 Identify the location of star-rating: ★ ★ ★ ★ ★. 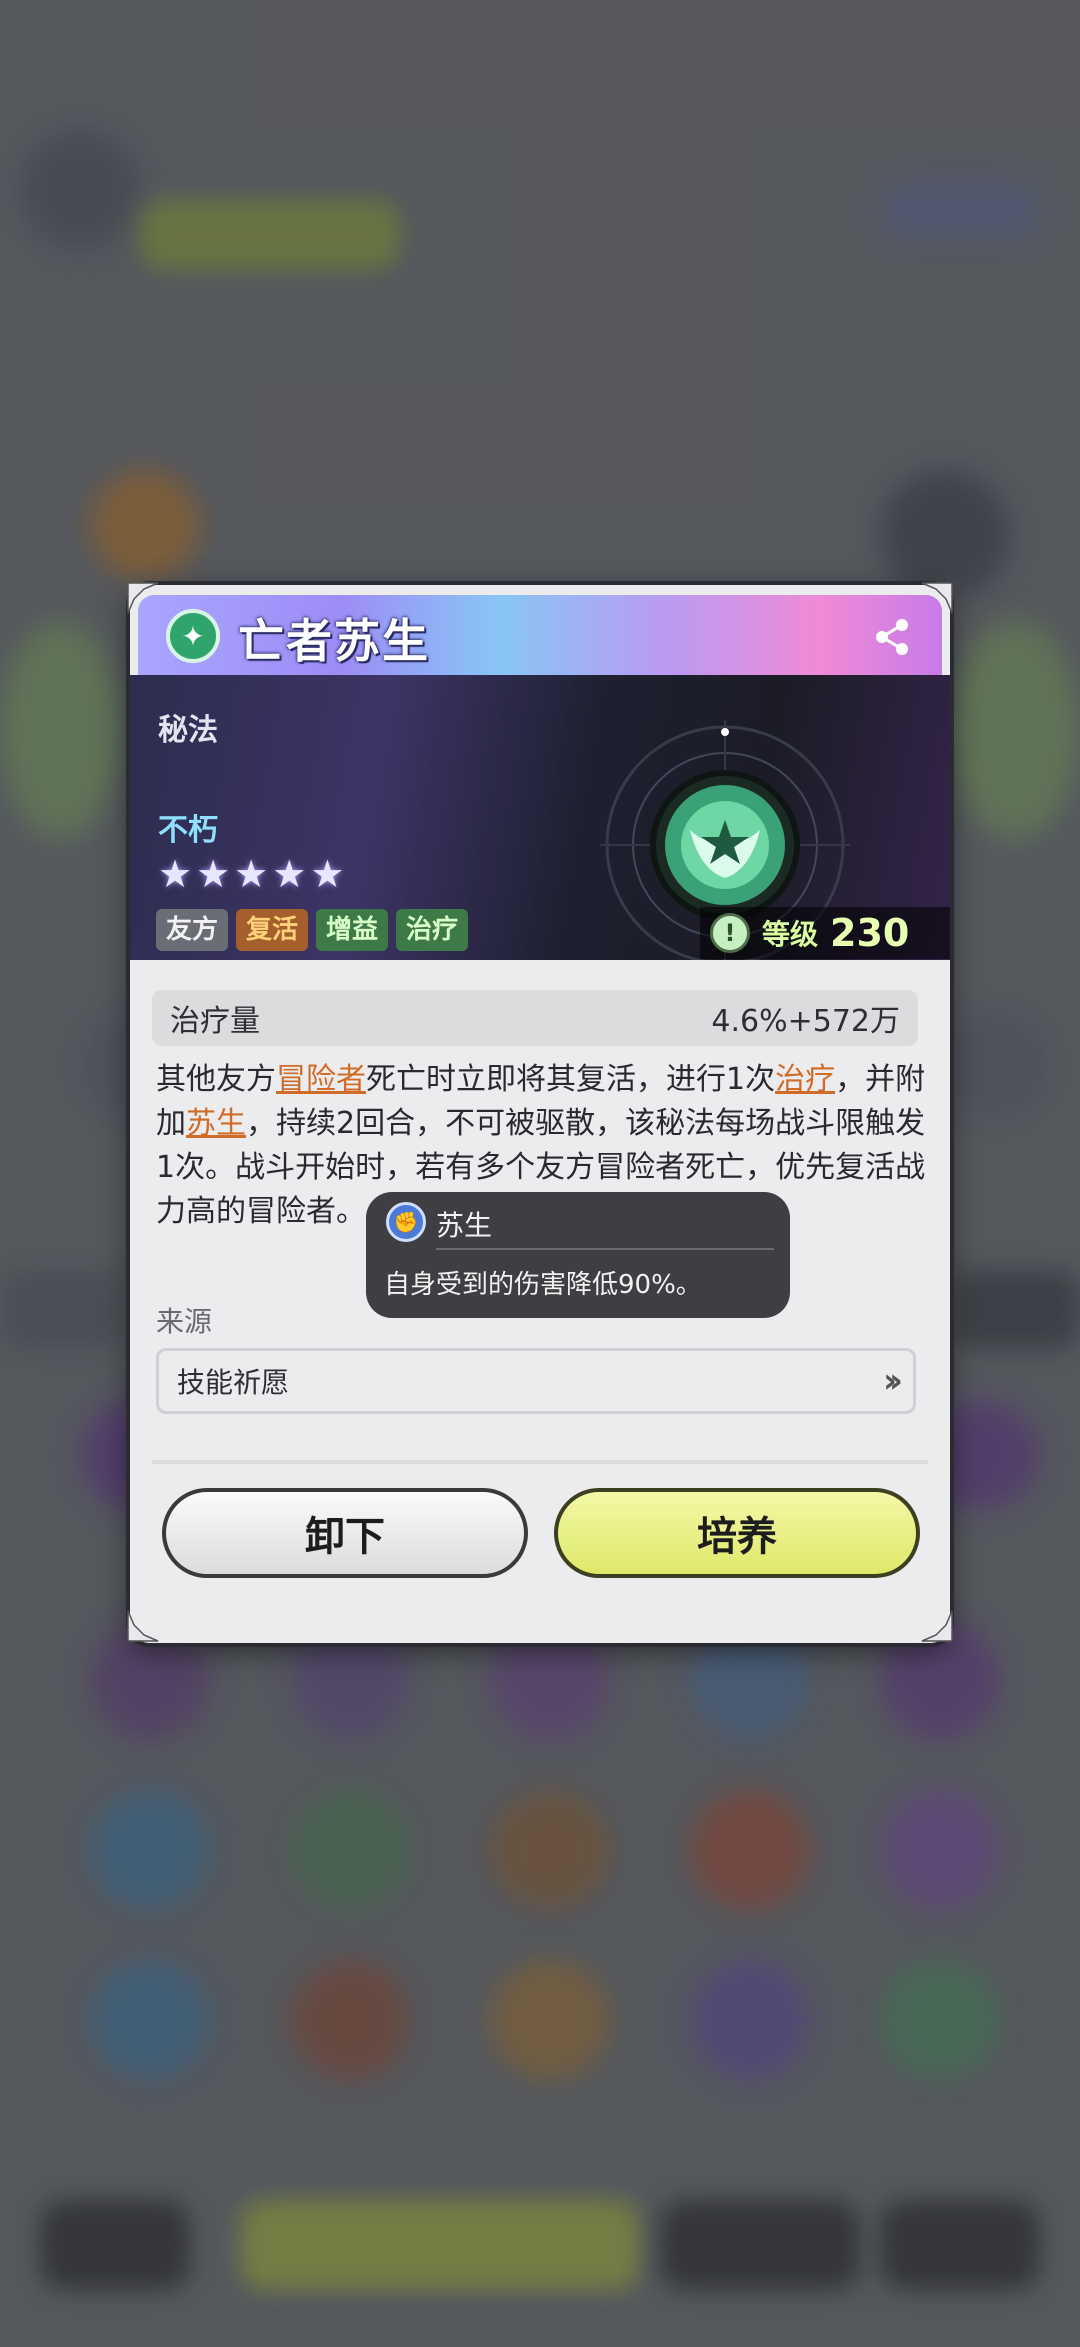
(251, 874).